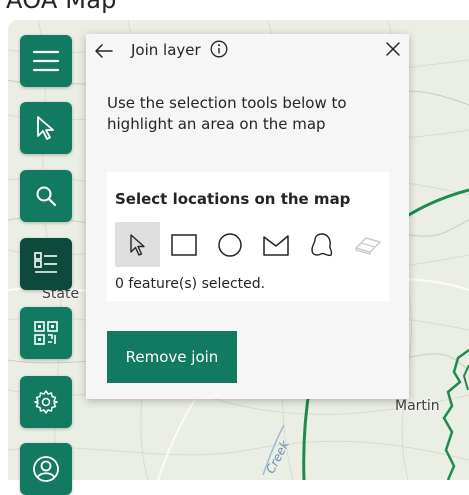 This screenshot has height=495, width=469. I want to click on profile-button, so click(46, 469).